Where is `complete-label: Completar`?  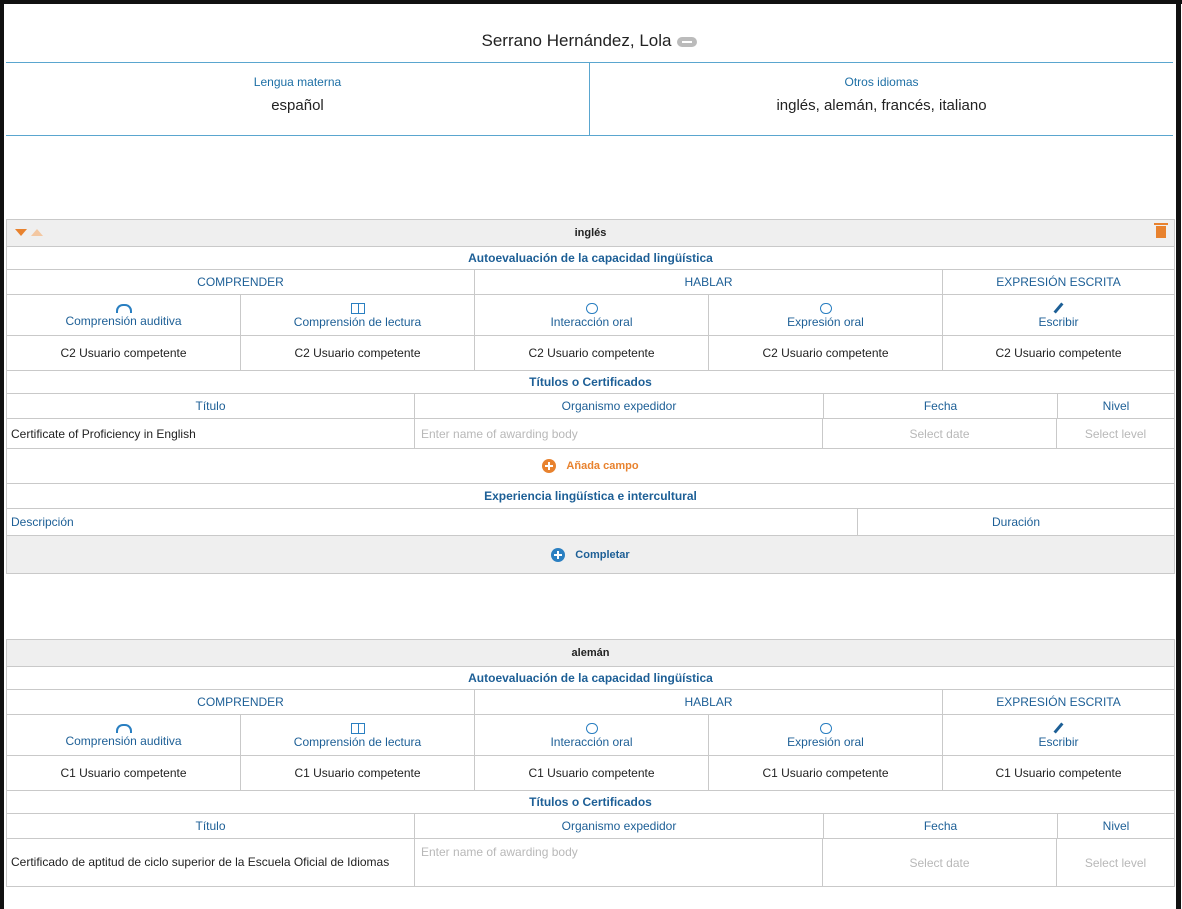
complete-label: Completar is located at coordinates (602, 554).